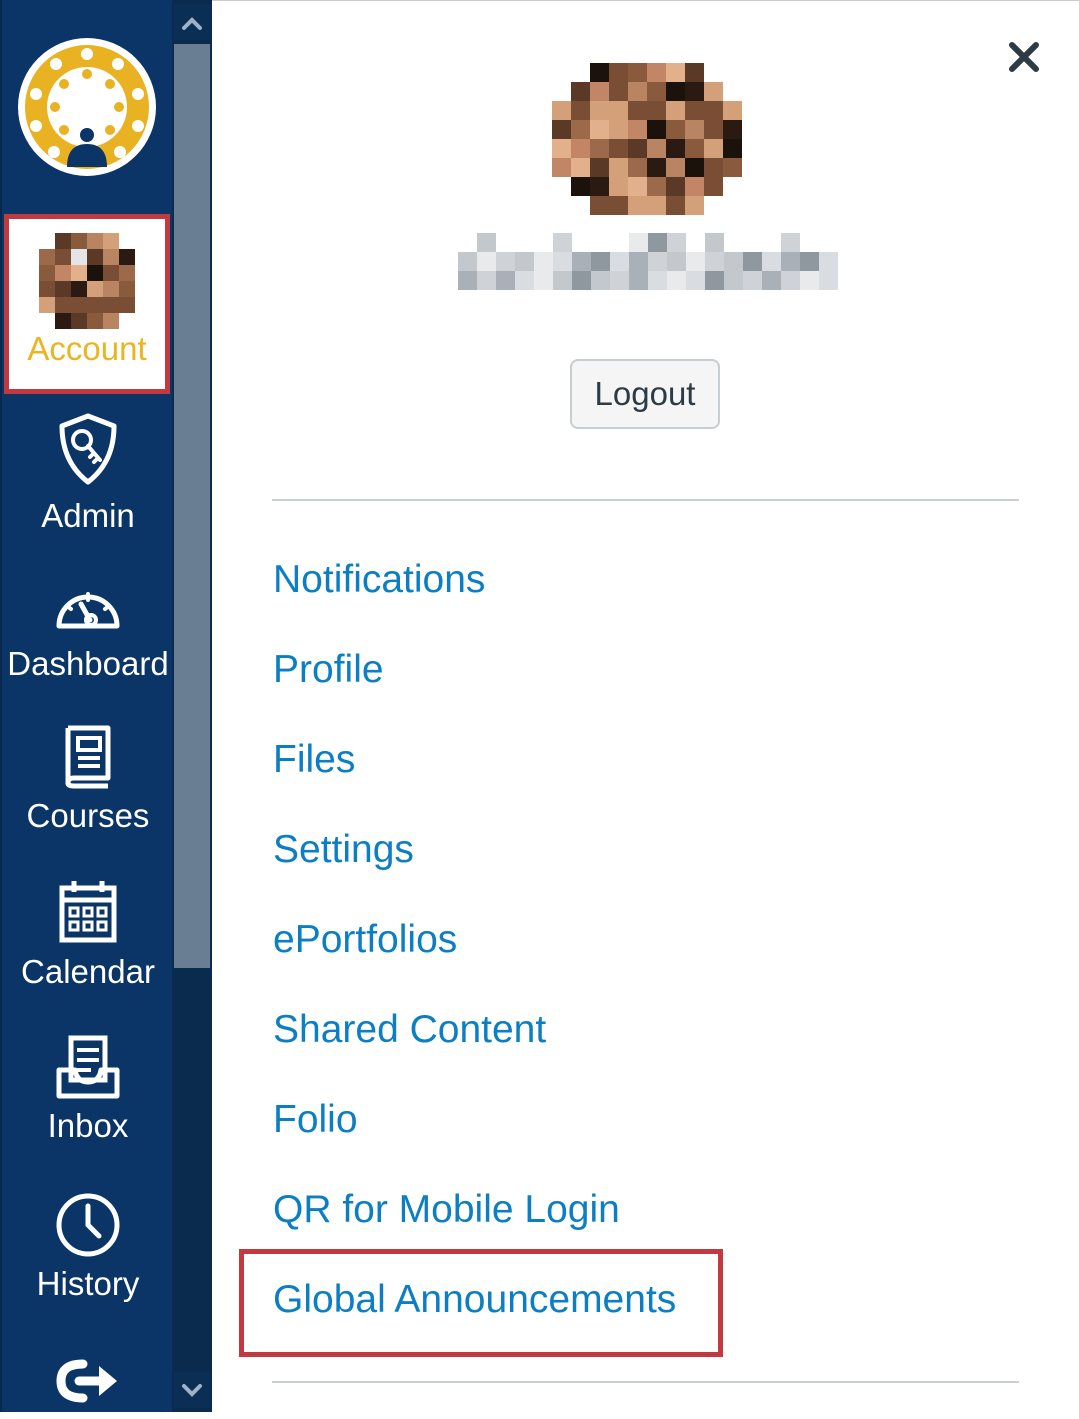 The width and height of the screenshot is (1079, 1419). What do you see at coordinates (315, 1120) in the screenshot?
I see `link-folio: Folio` at bounding box center [315, 1120].